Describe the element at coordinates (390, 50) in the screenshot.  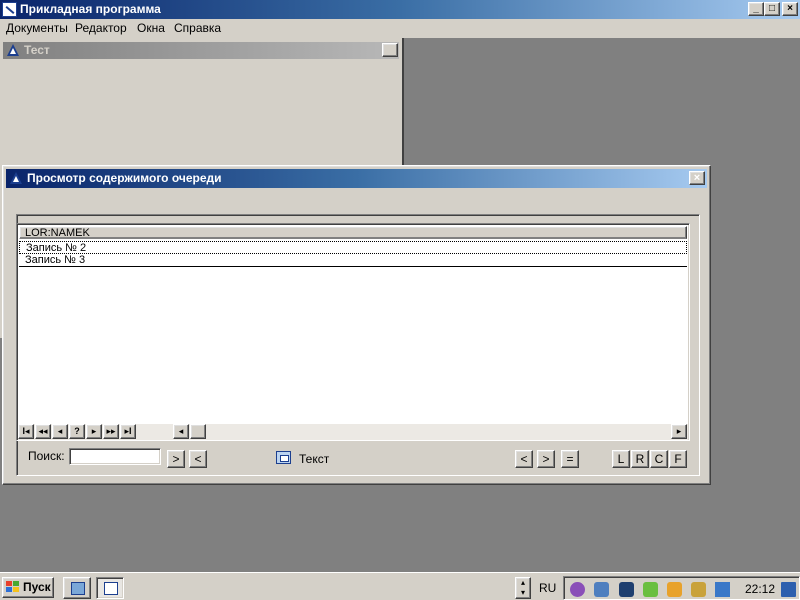
I see `child-close-button: ×` at that location.